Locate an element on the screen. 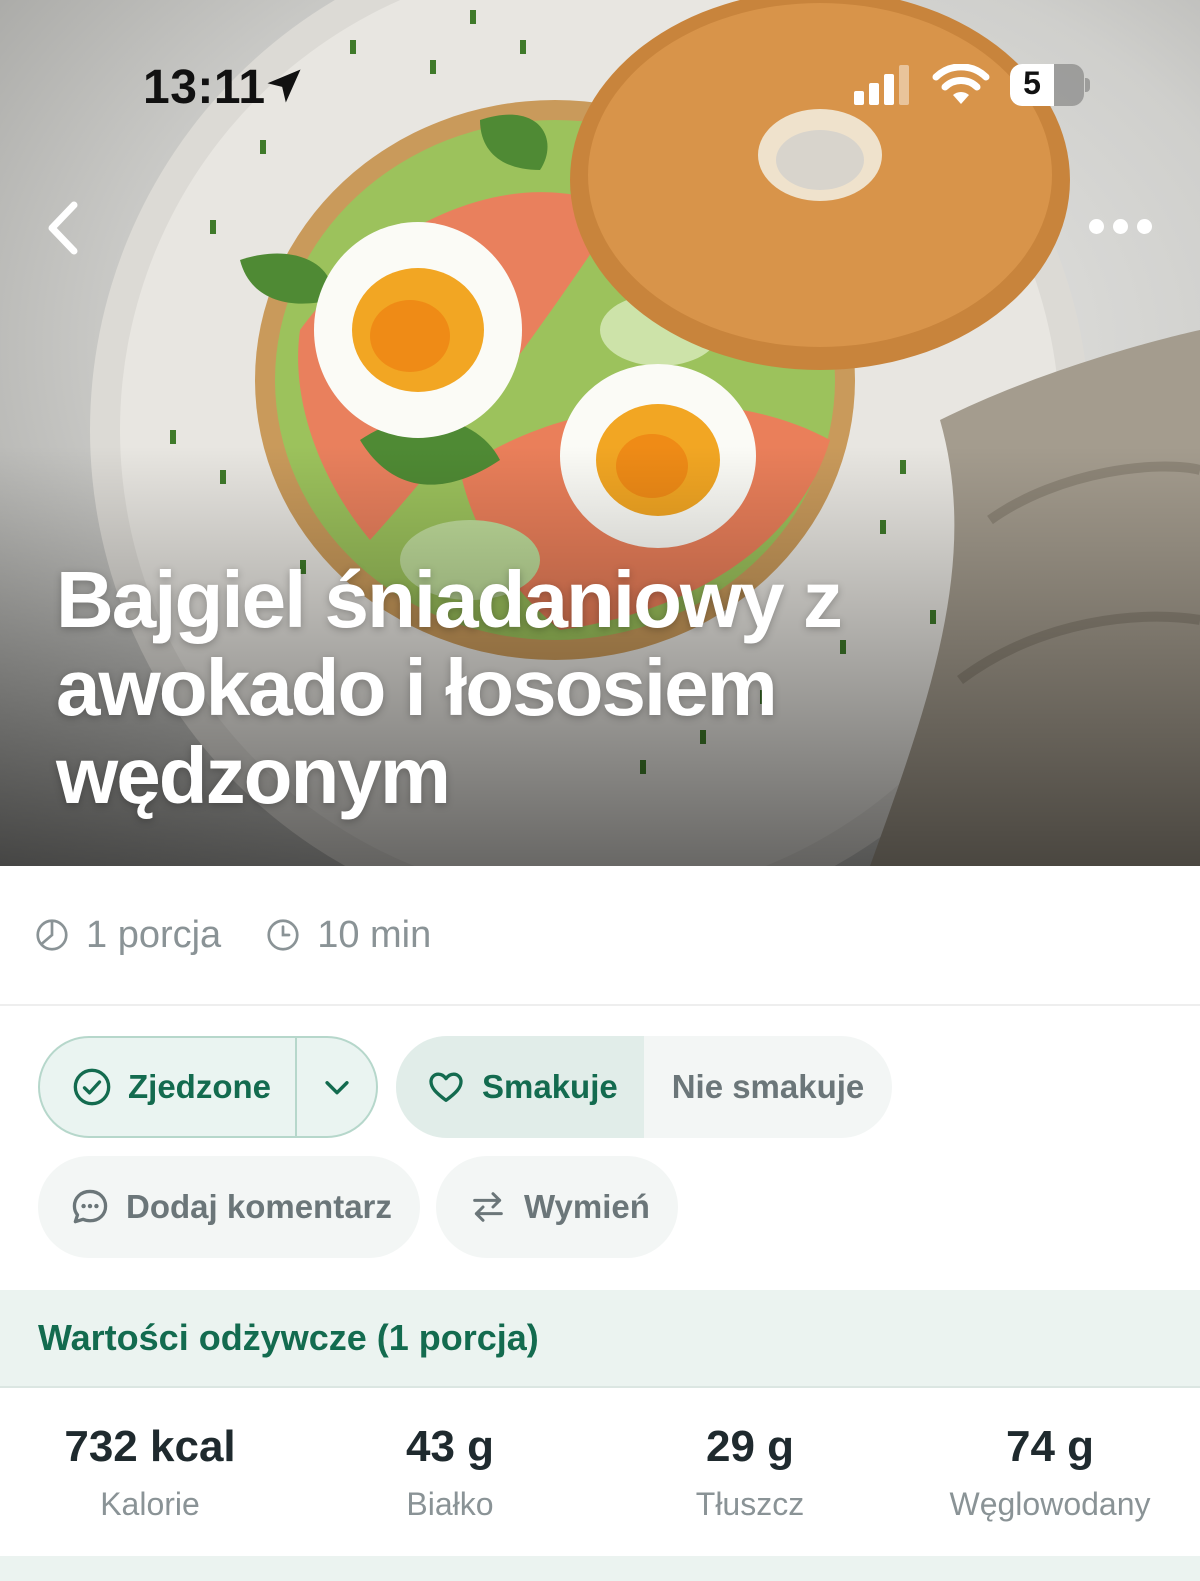 The width and height of the screenshot is (1200, 1581). protein-label: Białko is located at coordinates (450, 1504).